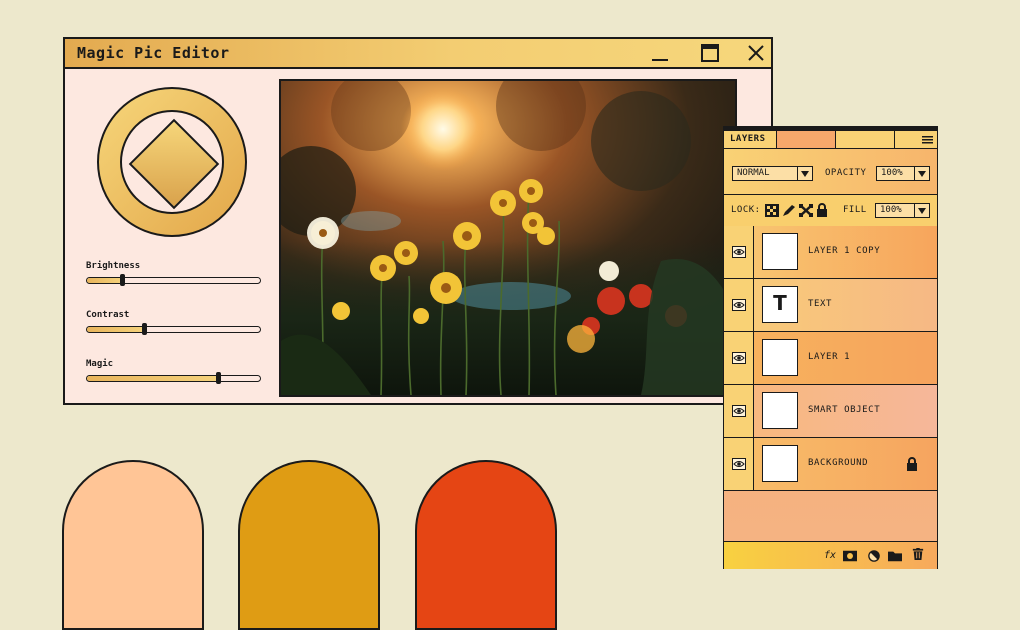  Describe the element at coordinates (122, 280) in the screenshot. I see `slider-thumb-brightness` at that location.